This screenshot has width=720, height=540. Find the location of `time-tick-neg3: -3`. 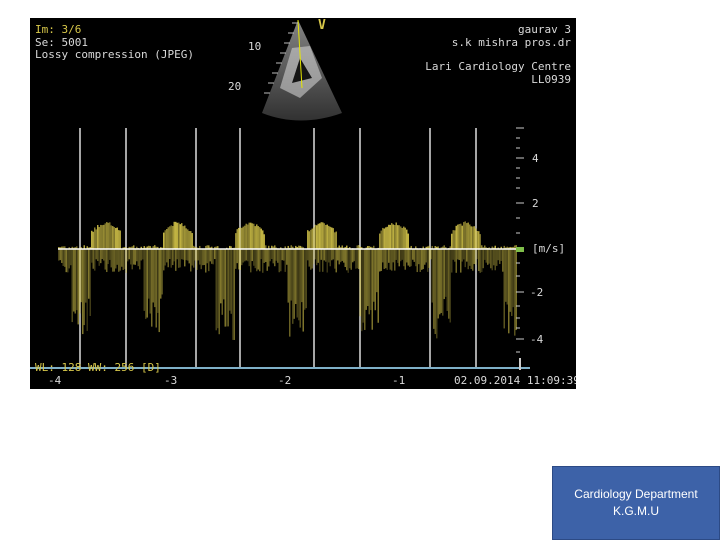

time-tick-neg3: -3 is located at coordinates (171, 380).